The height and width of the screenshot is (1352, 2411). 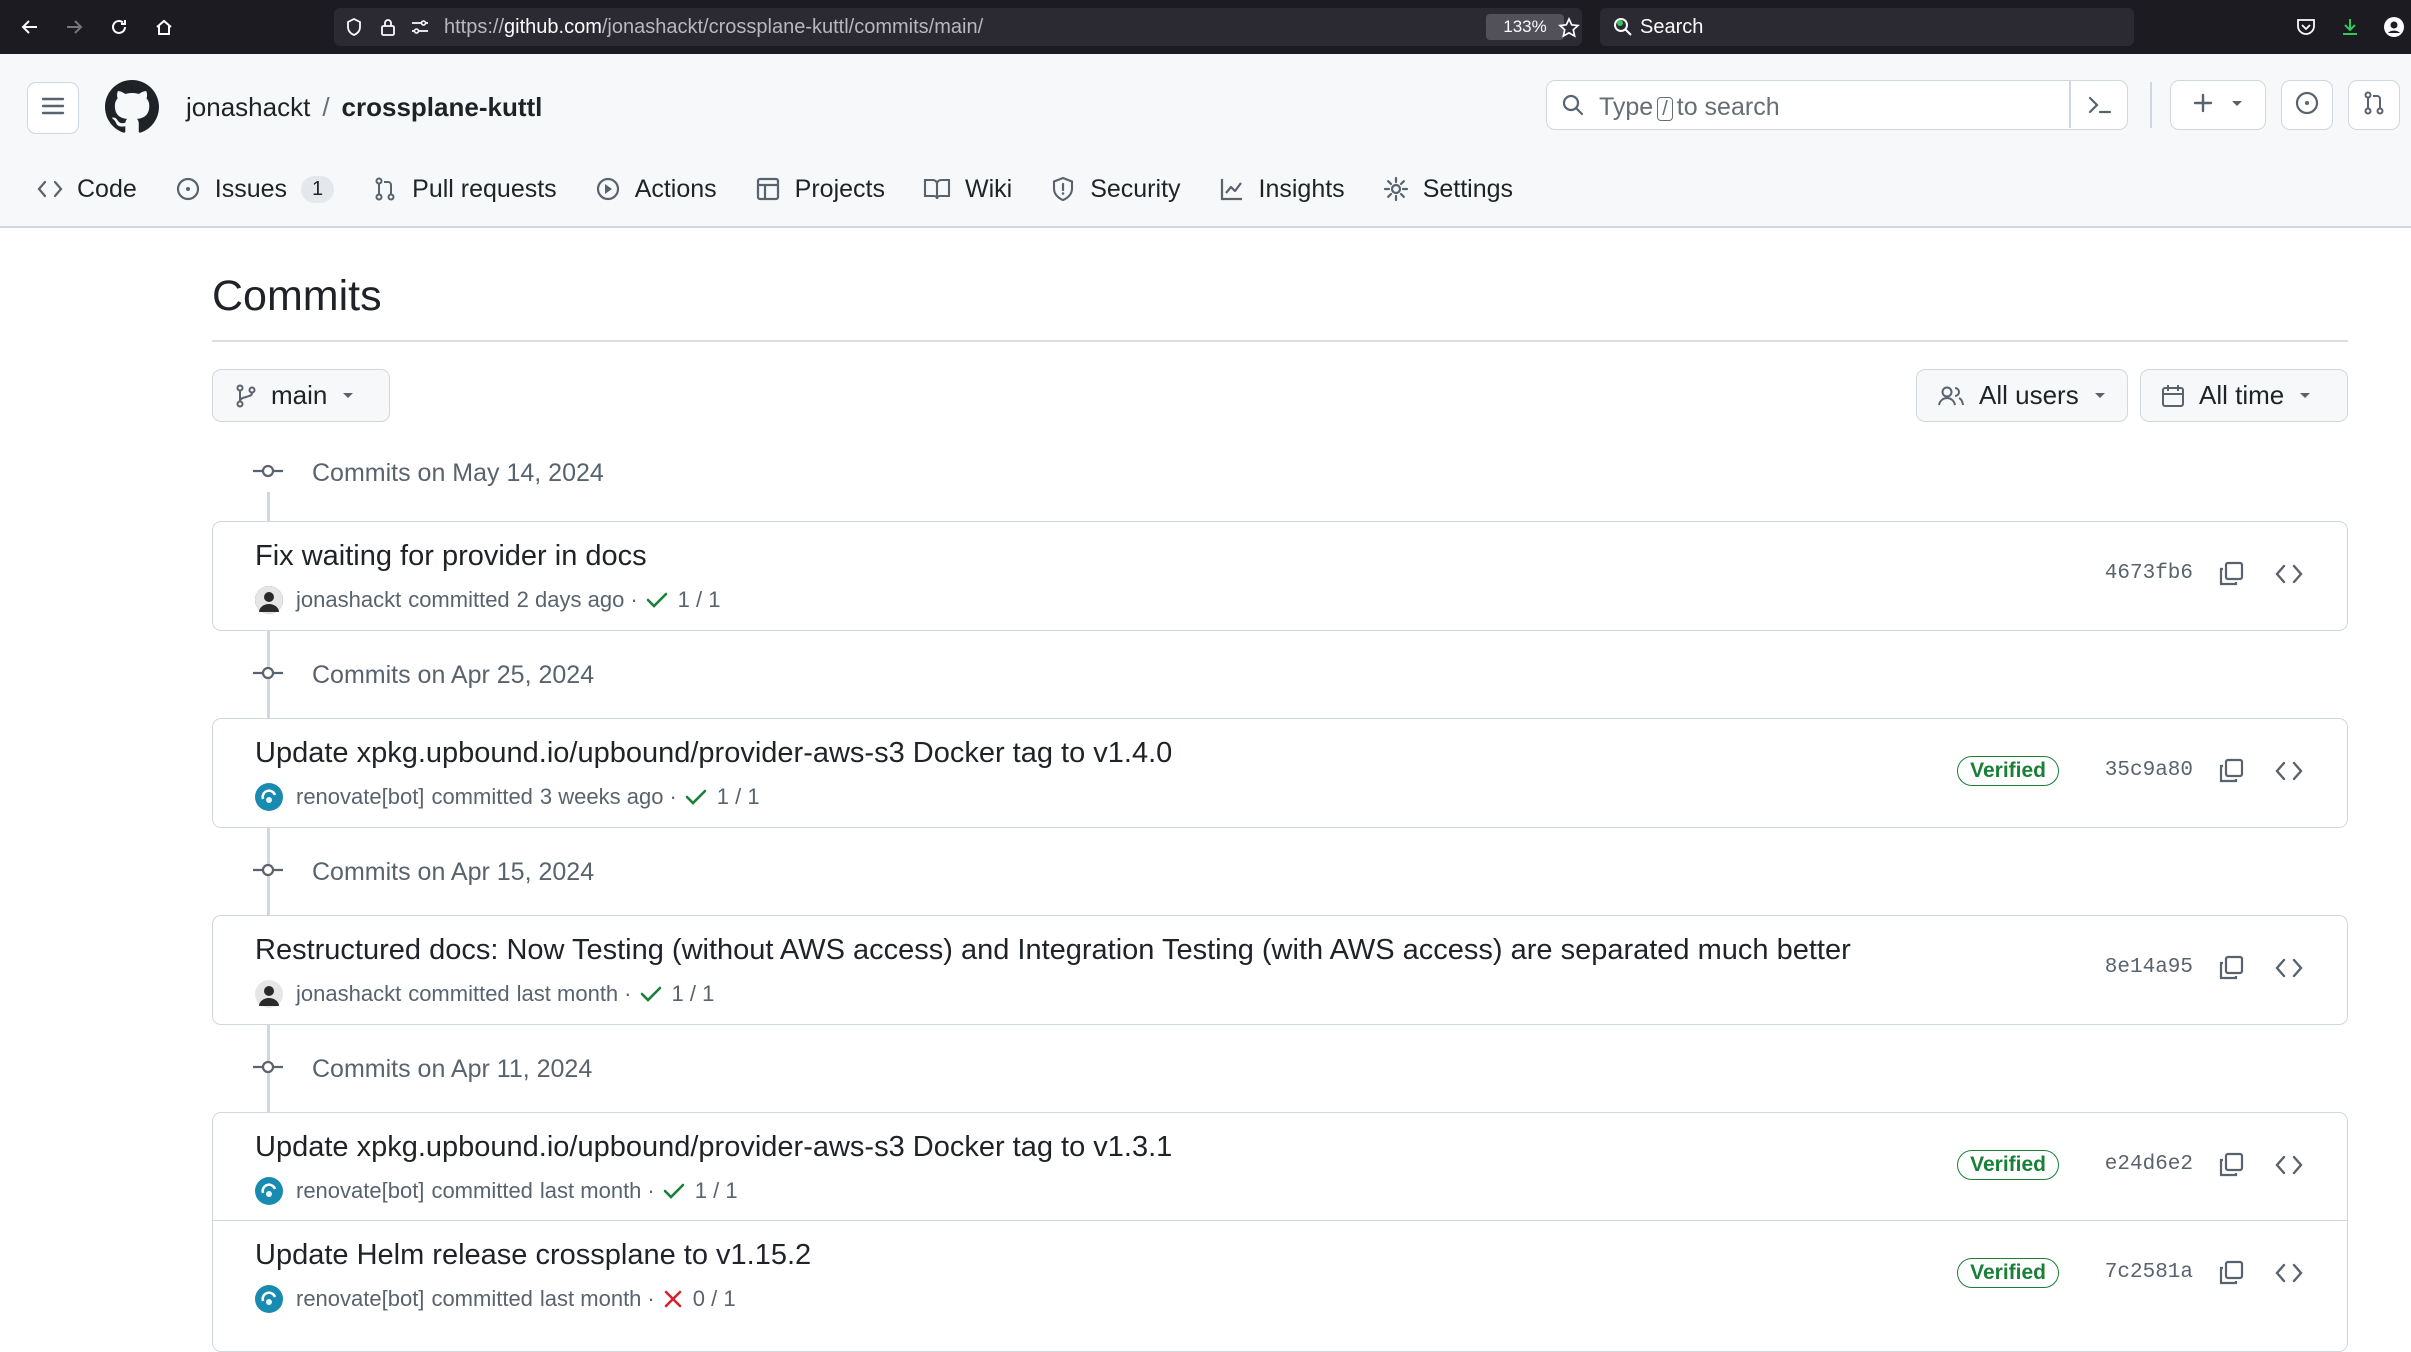 What do you see at coordinates (1867, 27) in the screenshot?
I see `browser-search-box: Search` at bounding box center [1867, 27].